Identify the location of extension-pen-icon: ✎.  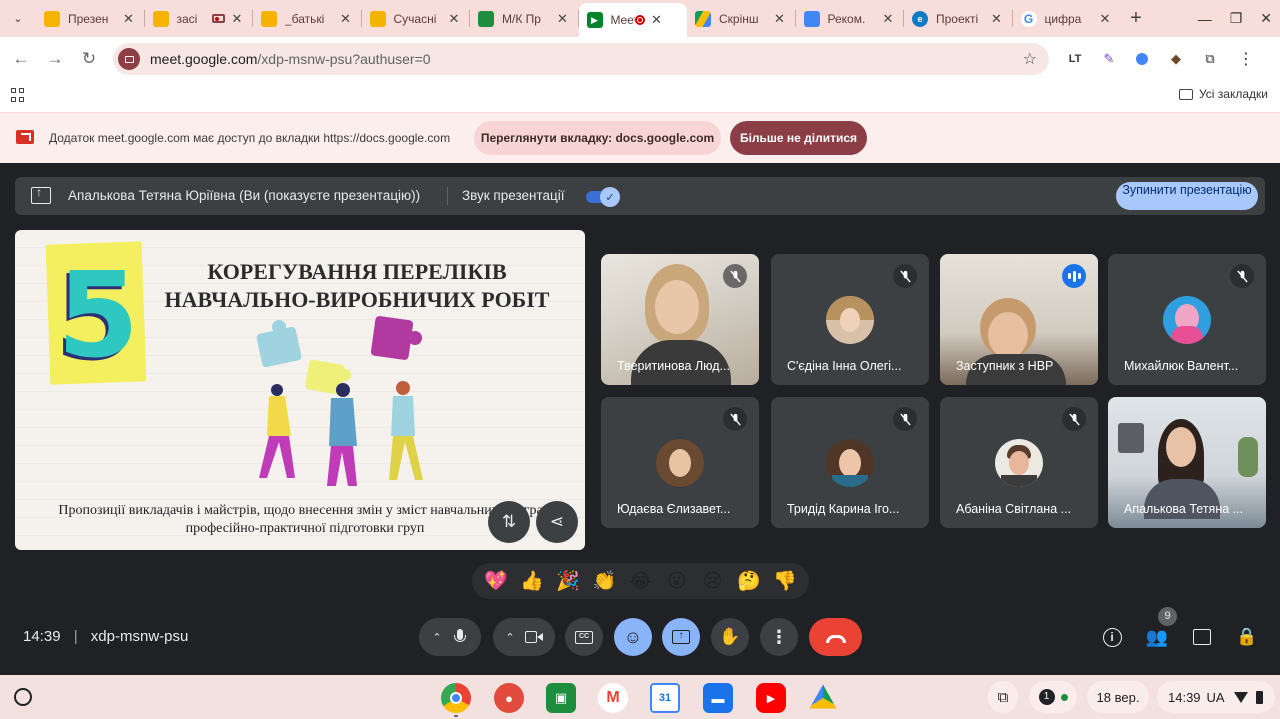
(1109, 59).